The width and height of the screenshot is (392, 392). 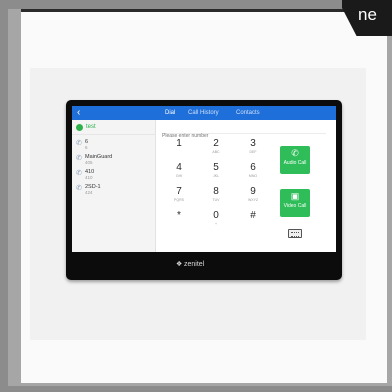 I want to click on key-digit: *, so click(x=179, y=215).